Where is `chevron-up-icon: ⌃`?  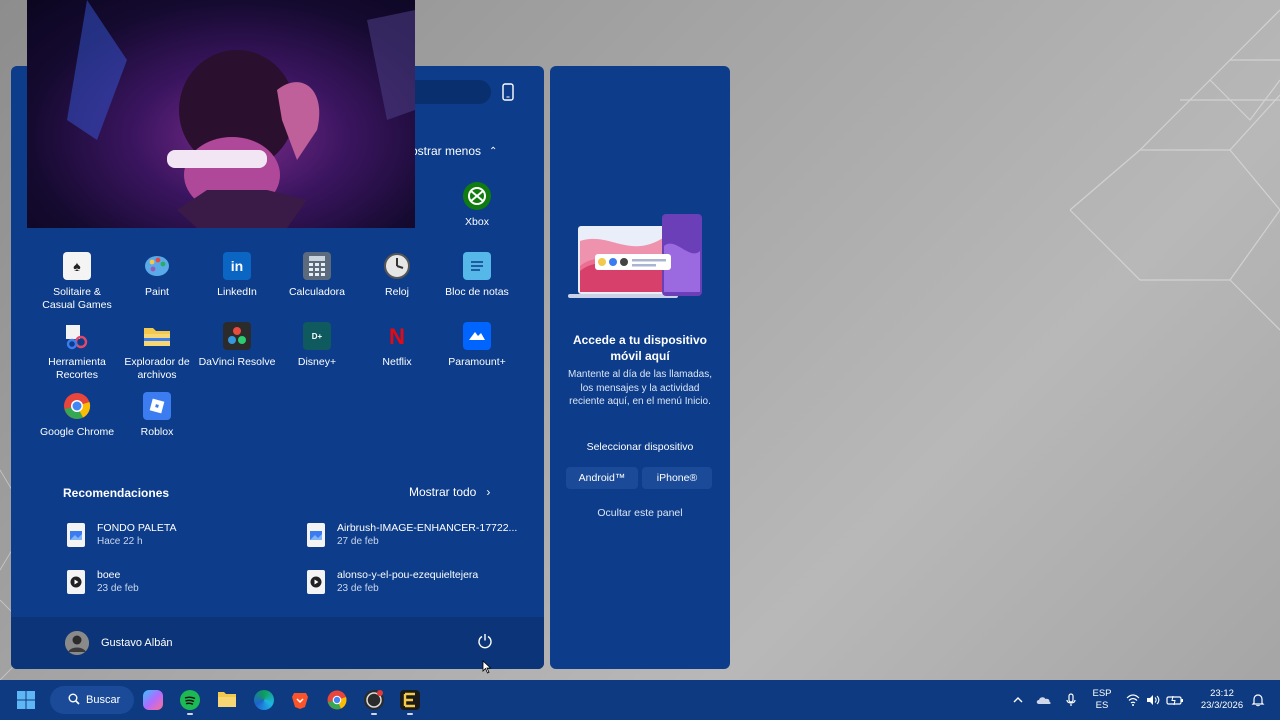 chevron-up-icon: ⌃ is located at coordinates (493, 151).